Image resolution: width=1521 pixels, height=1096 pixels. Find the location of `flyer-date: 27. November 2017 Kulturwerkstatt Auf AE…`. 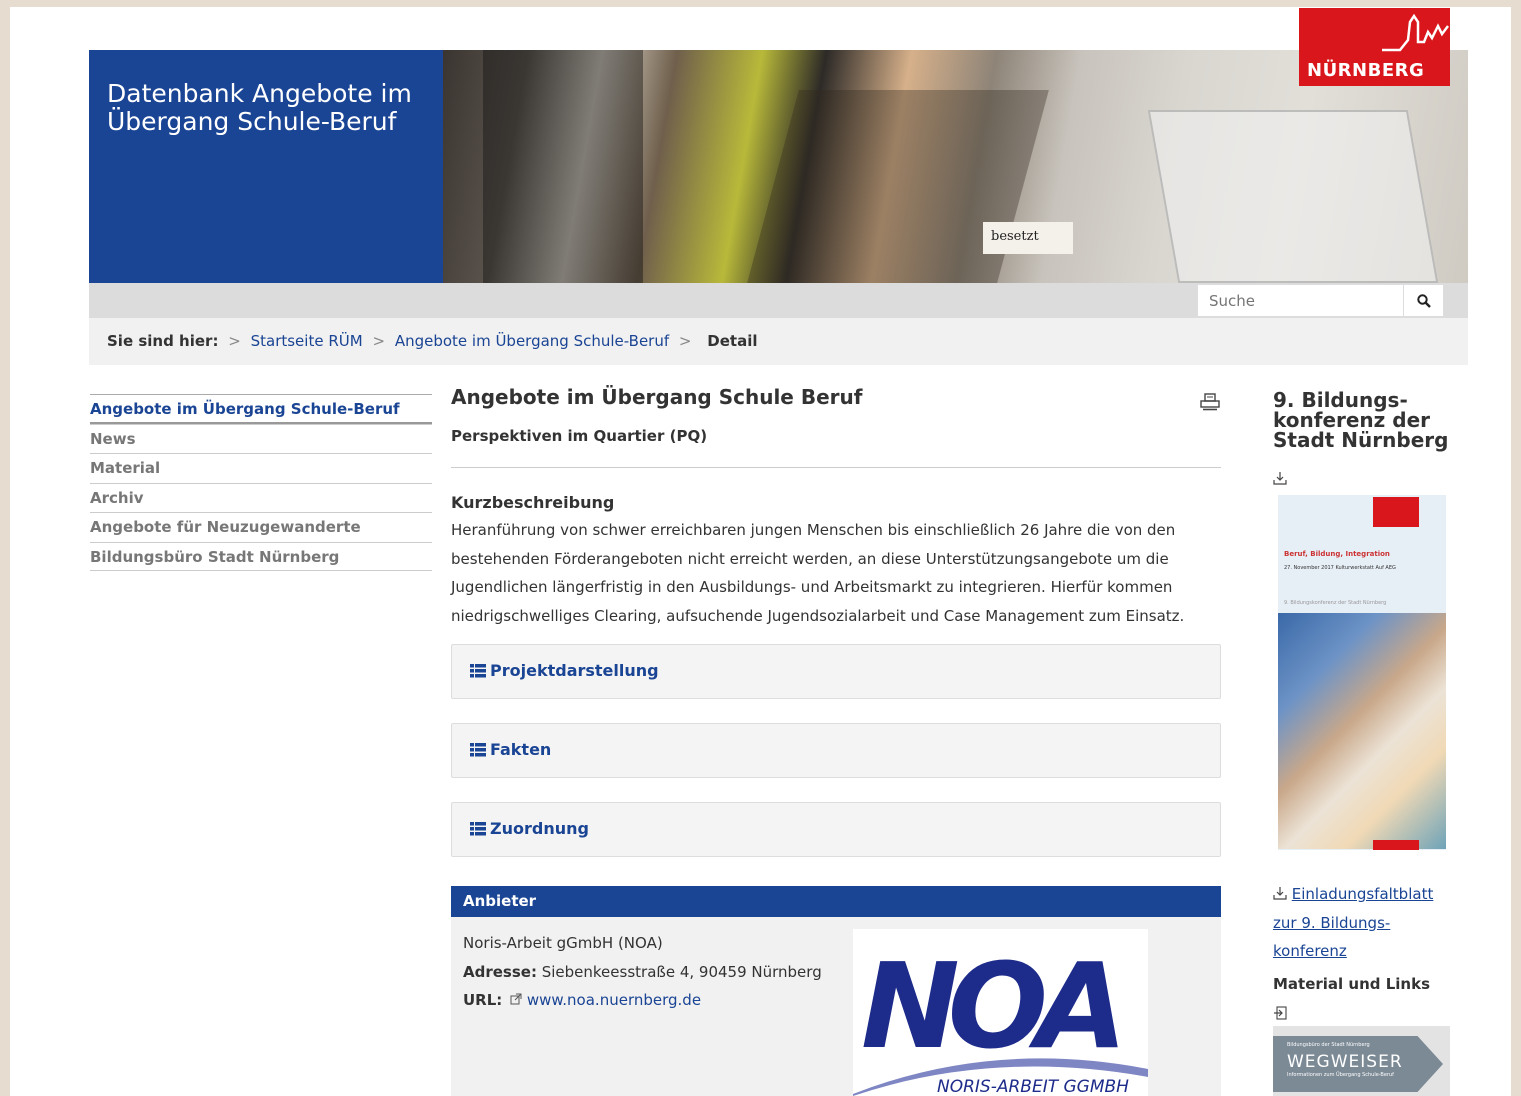

flyer-date: 27. November 2017 Kulturwerkstatt Auf AE… is located at coordinates (1340, 568).